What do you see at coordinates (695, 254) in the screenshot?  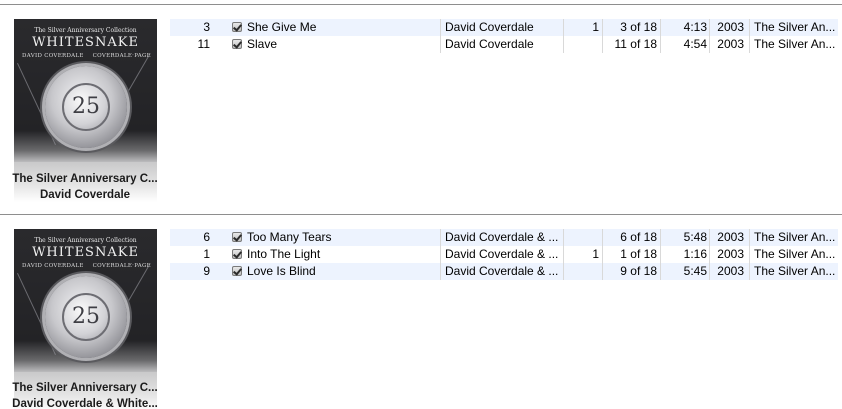 I see `track-time: 1:16` at bounding box center [695, 254].